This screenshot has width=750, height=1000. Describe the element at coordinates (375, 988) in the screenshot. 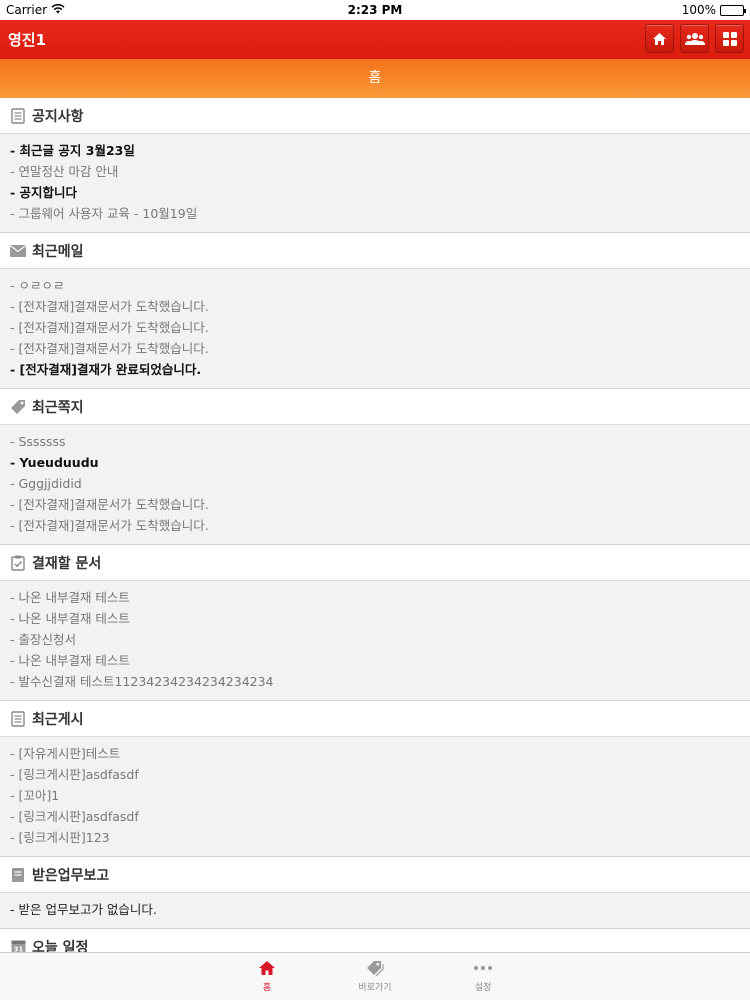

I see `tab-label: 바로가기` at that location.